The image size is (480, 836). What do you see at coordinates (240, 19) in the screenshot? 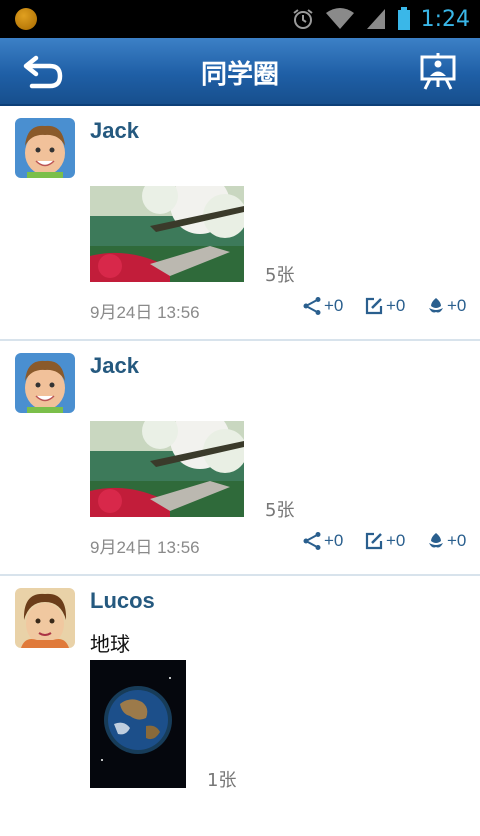
I see `status-bar: 1:24` at bounding box center [240, 19].